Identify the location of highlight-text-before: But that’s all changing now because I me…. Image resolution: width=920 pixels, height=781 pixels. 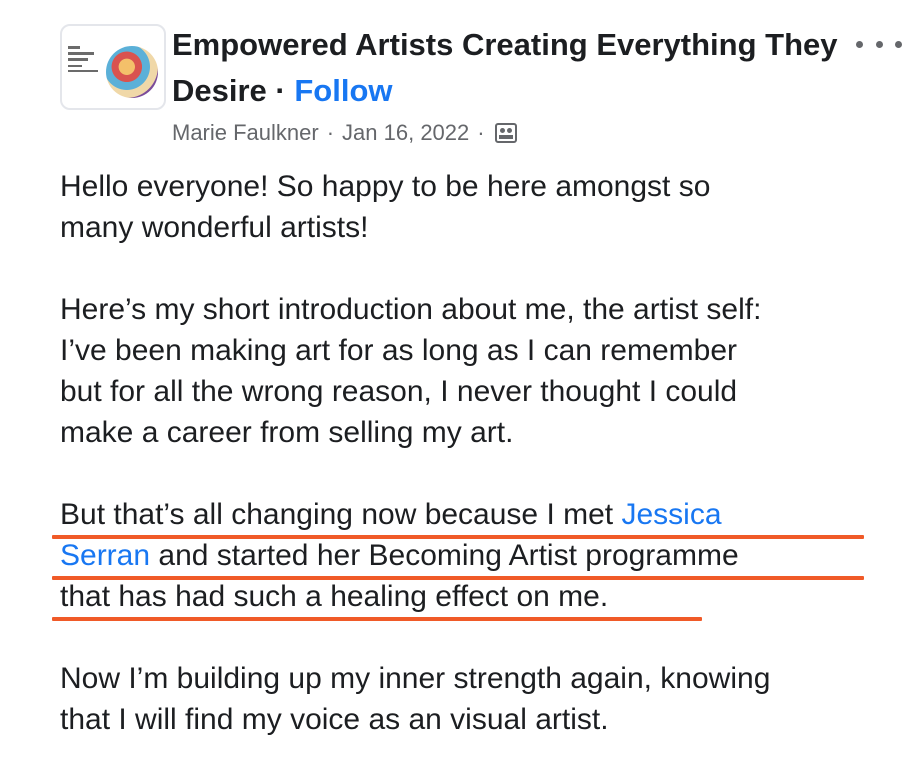
(341, 514).